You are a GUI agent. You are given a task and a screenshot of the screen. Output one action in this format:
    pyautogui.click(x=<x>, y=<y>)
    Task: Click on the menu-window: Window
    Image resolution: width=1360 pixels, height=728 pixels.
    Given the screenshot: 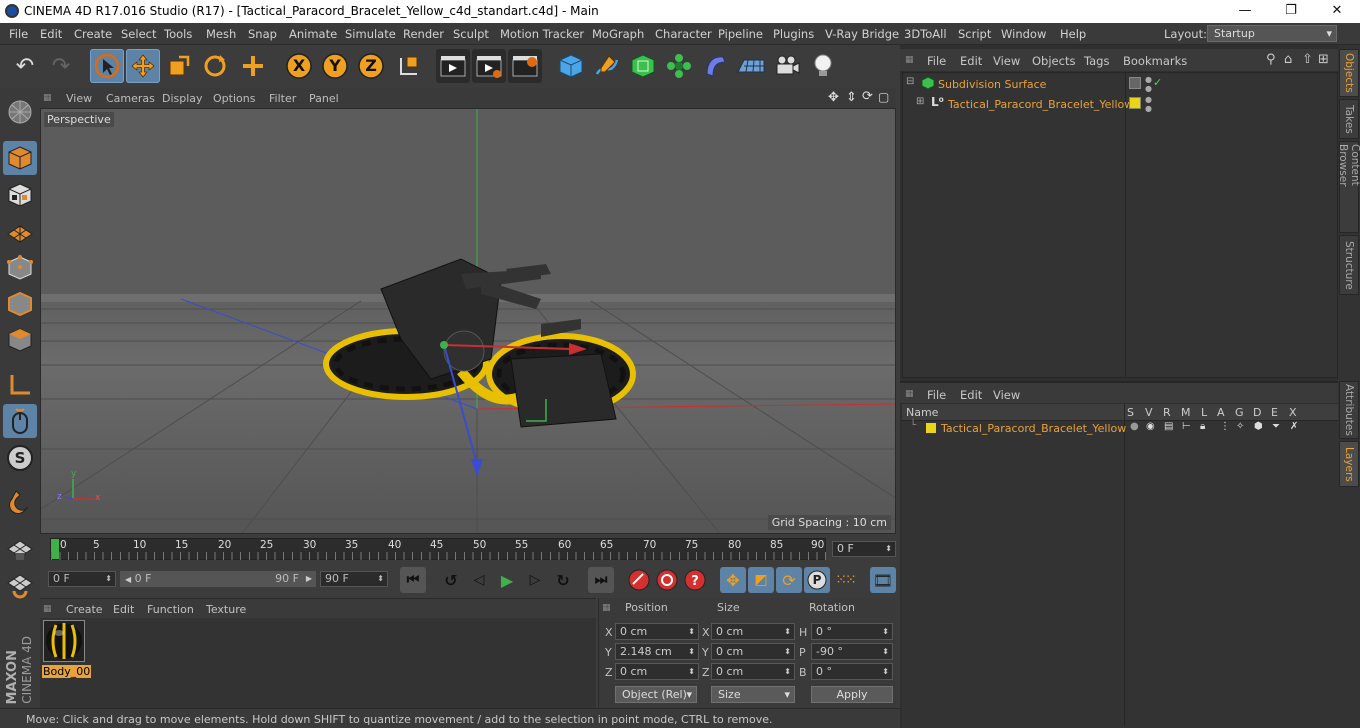 What is the action you would take?
    pyautogui.click(x=1023, y=34)
    